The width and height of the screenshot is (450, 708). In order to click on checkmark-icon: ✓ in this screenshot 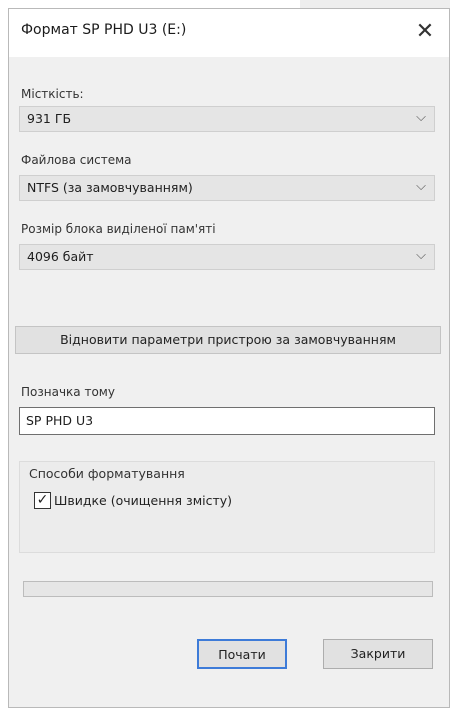, I will do `click(42, 500)`.